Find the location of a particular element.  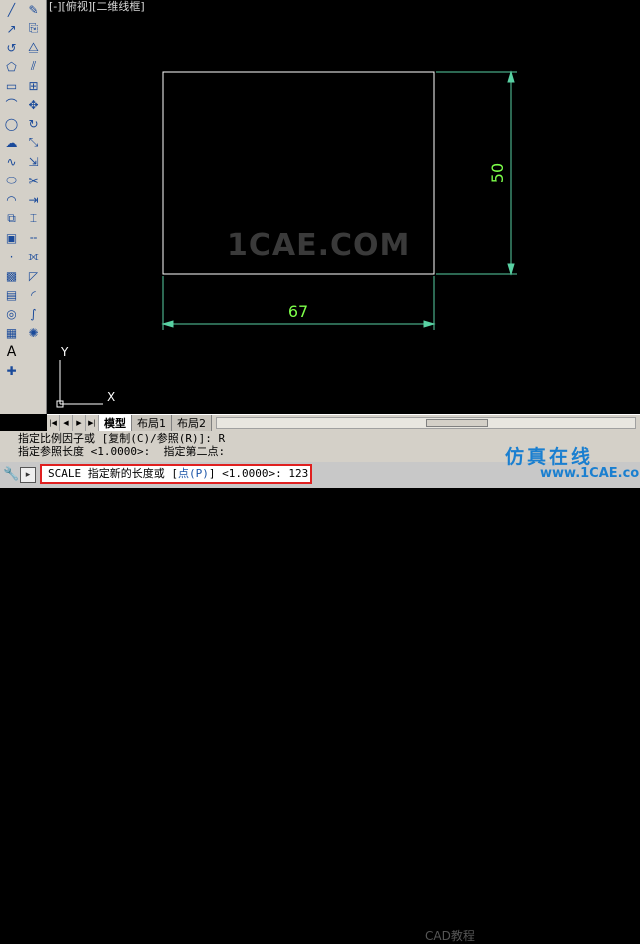

mirror-icon: ⧋ is located at coordinates (33, 47).